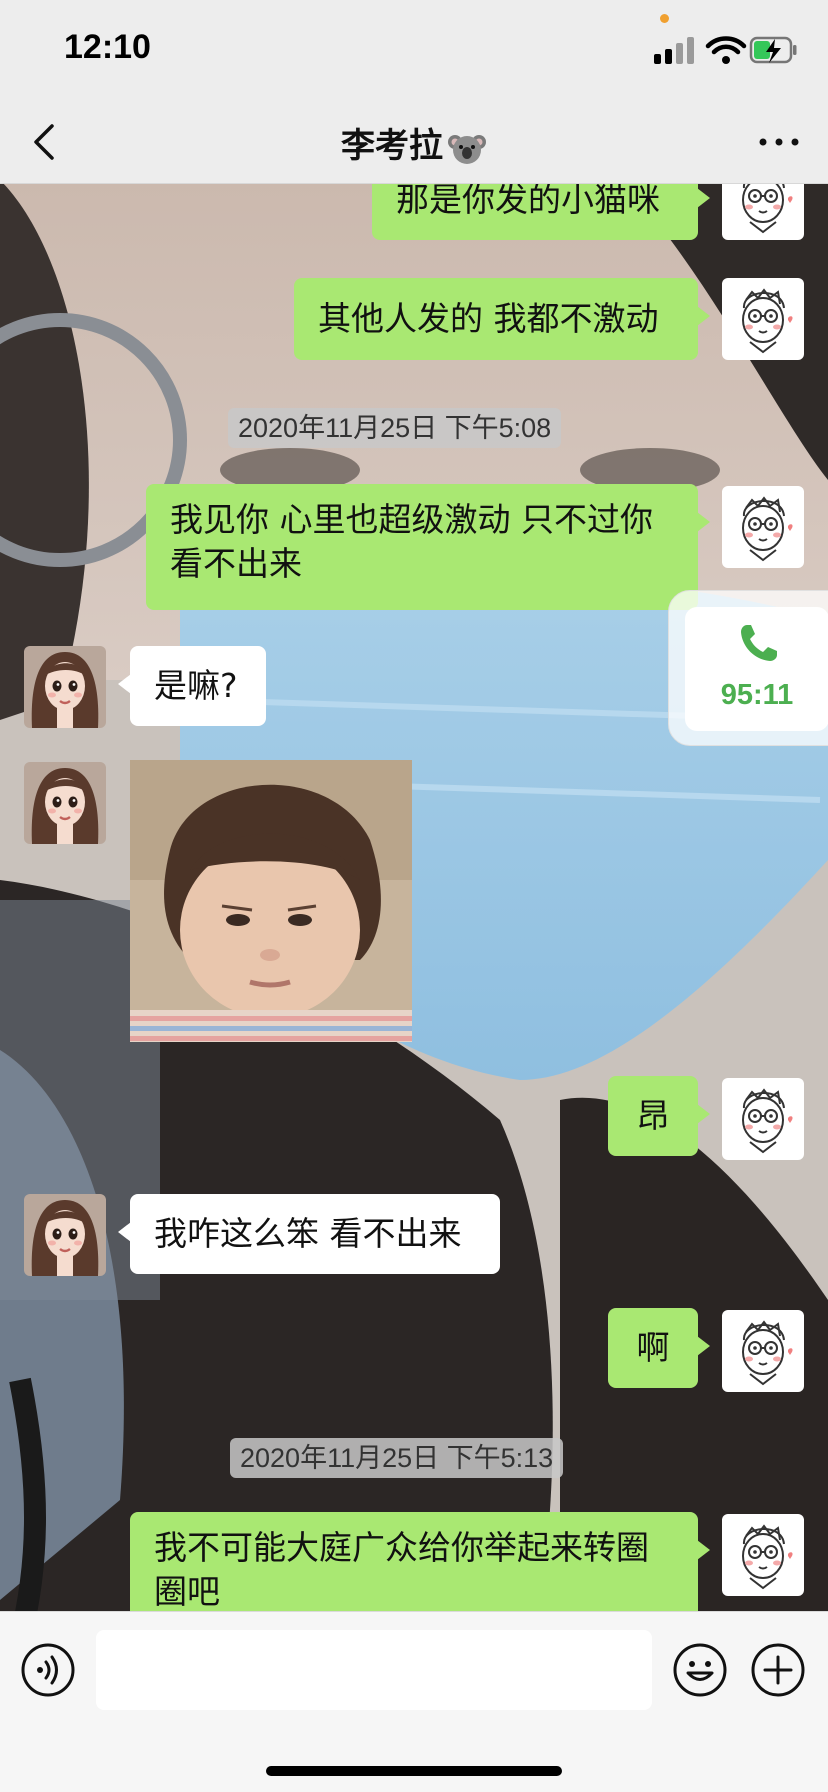  What do you see at coordinates (414, 50) in the screenshot?
I see `status-bar: 12:10` at bounding box center [414, 50].